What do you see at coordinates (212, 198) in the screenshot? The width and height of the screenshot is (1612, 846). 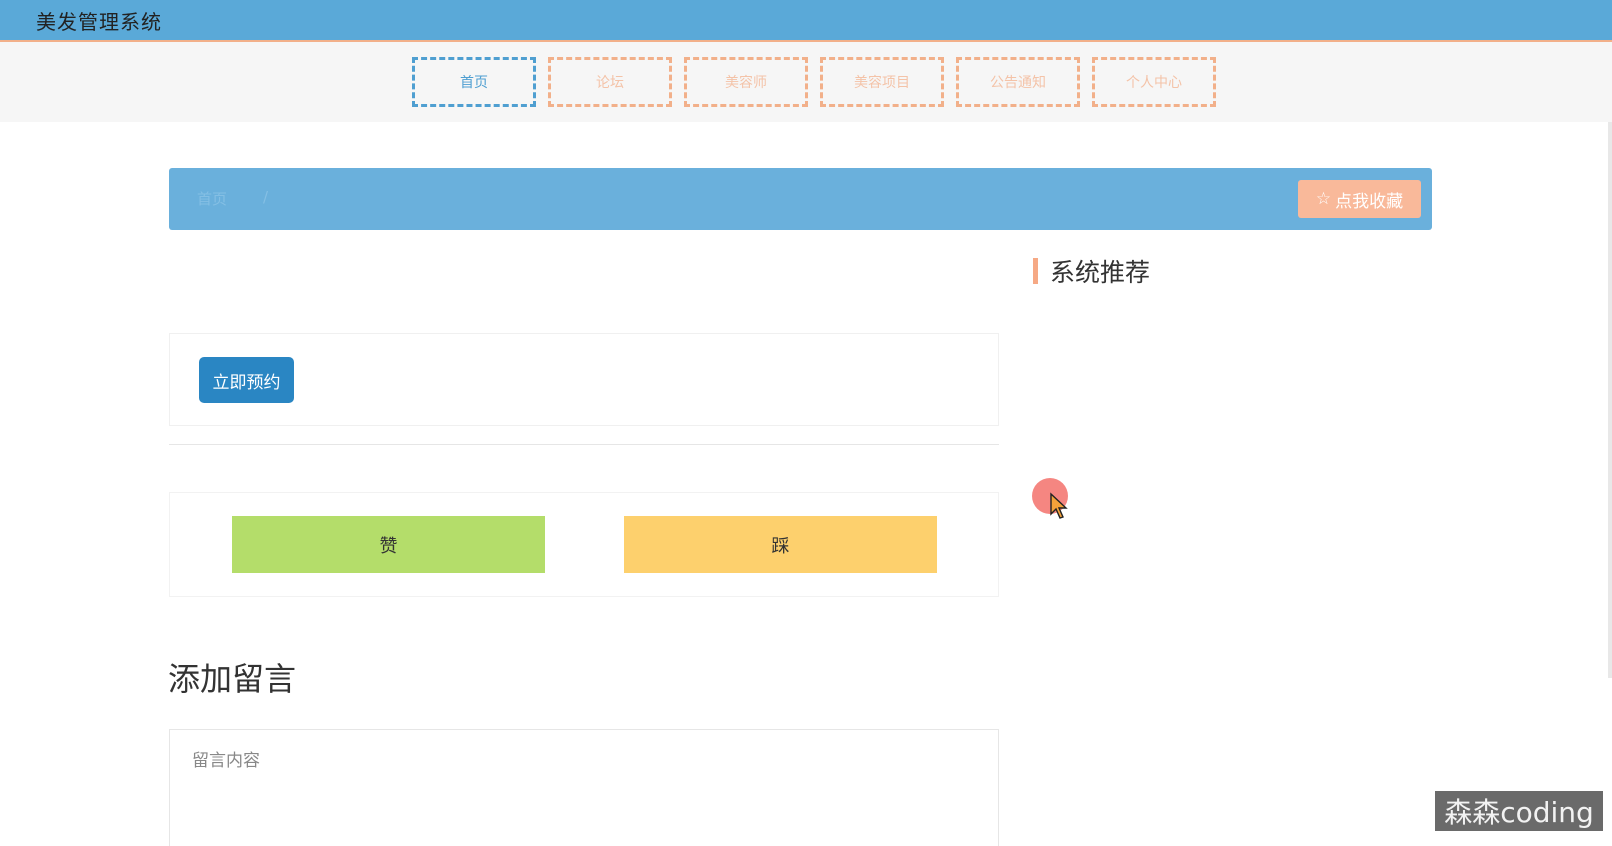 I see `breadcrumb-home: 首页` at bounding box center [212, 198].